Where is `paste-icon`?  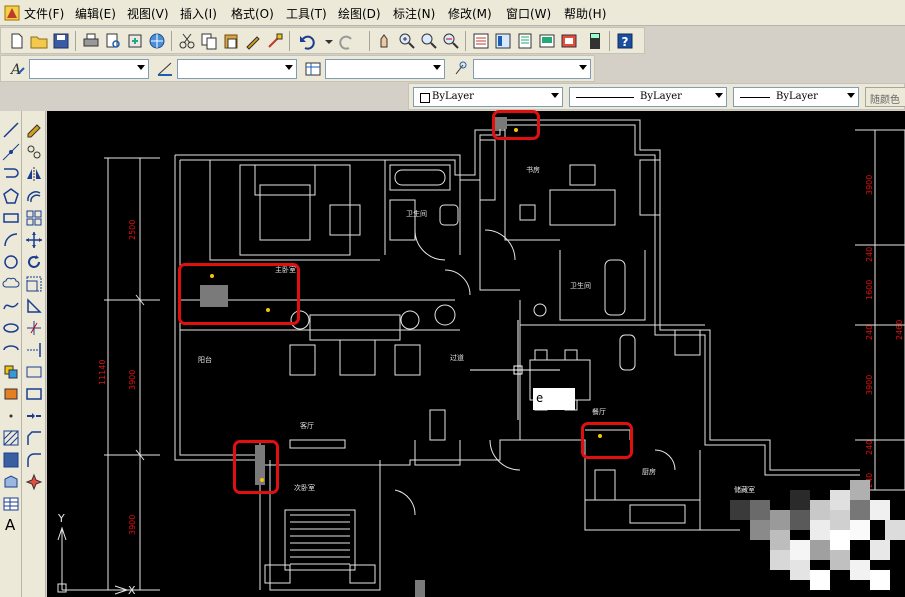 paste-icon is located at coordinates (231, 41).